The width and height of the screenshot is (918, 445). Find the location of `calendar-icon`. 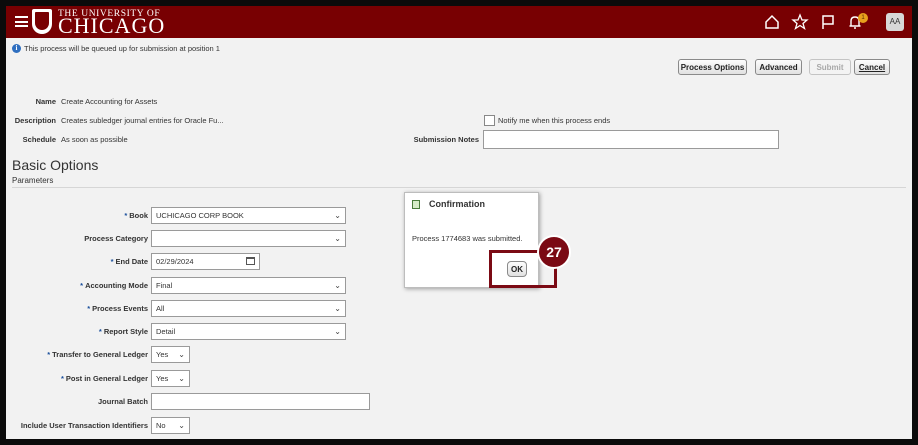

calendar-icon is located at coordinates (250, 261).